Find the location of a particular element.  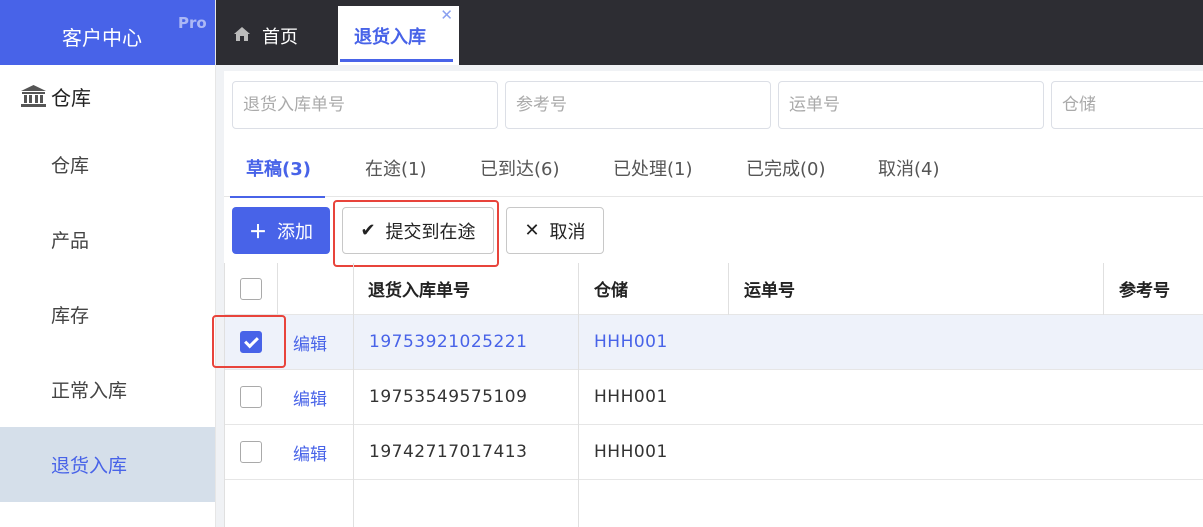

sidebar-item-label: 仓库 is located at coordinates (70, 166).